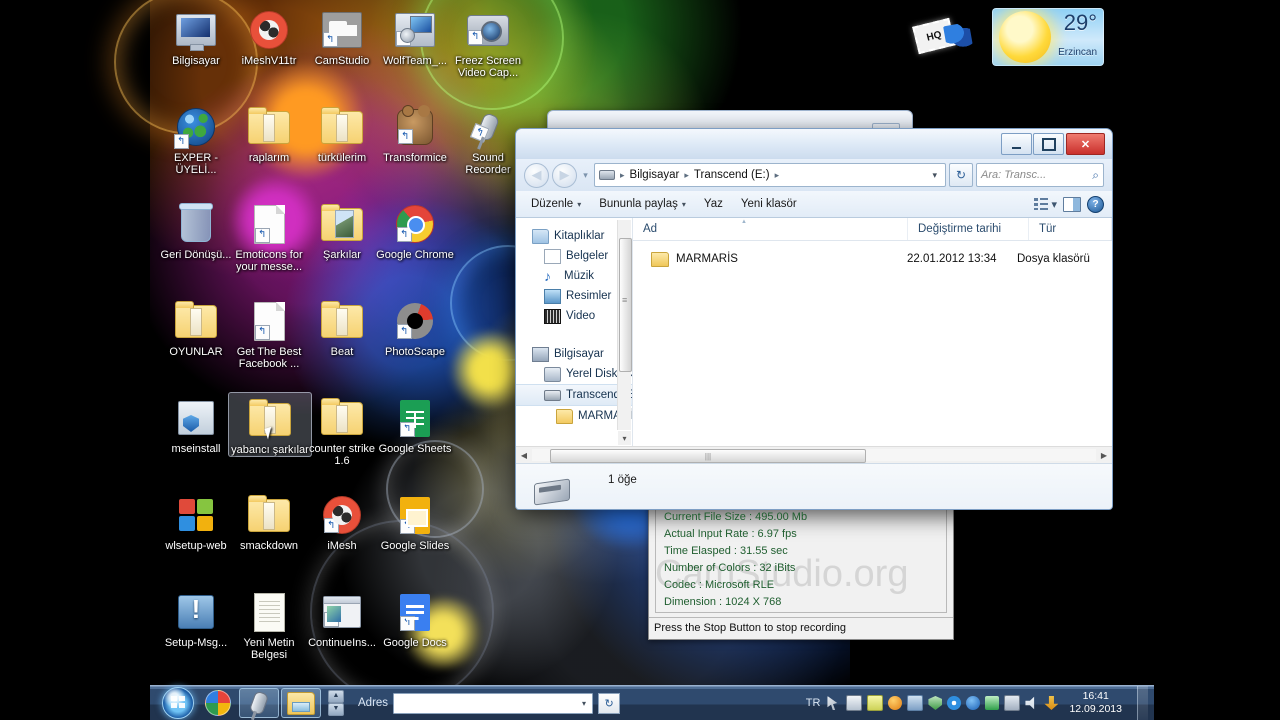 Image resolution: width=1280 pixels, height=720 pixels. I want to click on breadcrumb-item-bilgisayar: Bilgisayar, so click(655, 175).